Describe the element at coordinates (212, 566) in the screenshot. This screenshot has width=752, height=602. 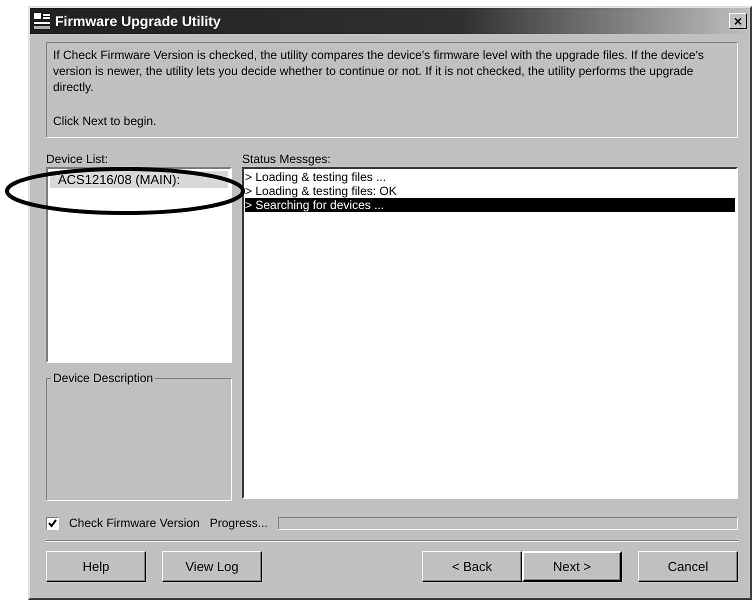
I see `dialog-button: View Log` at that location.